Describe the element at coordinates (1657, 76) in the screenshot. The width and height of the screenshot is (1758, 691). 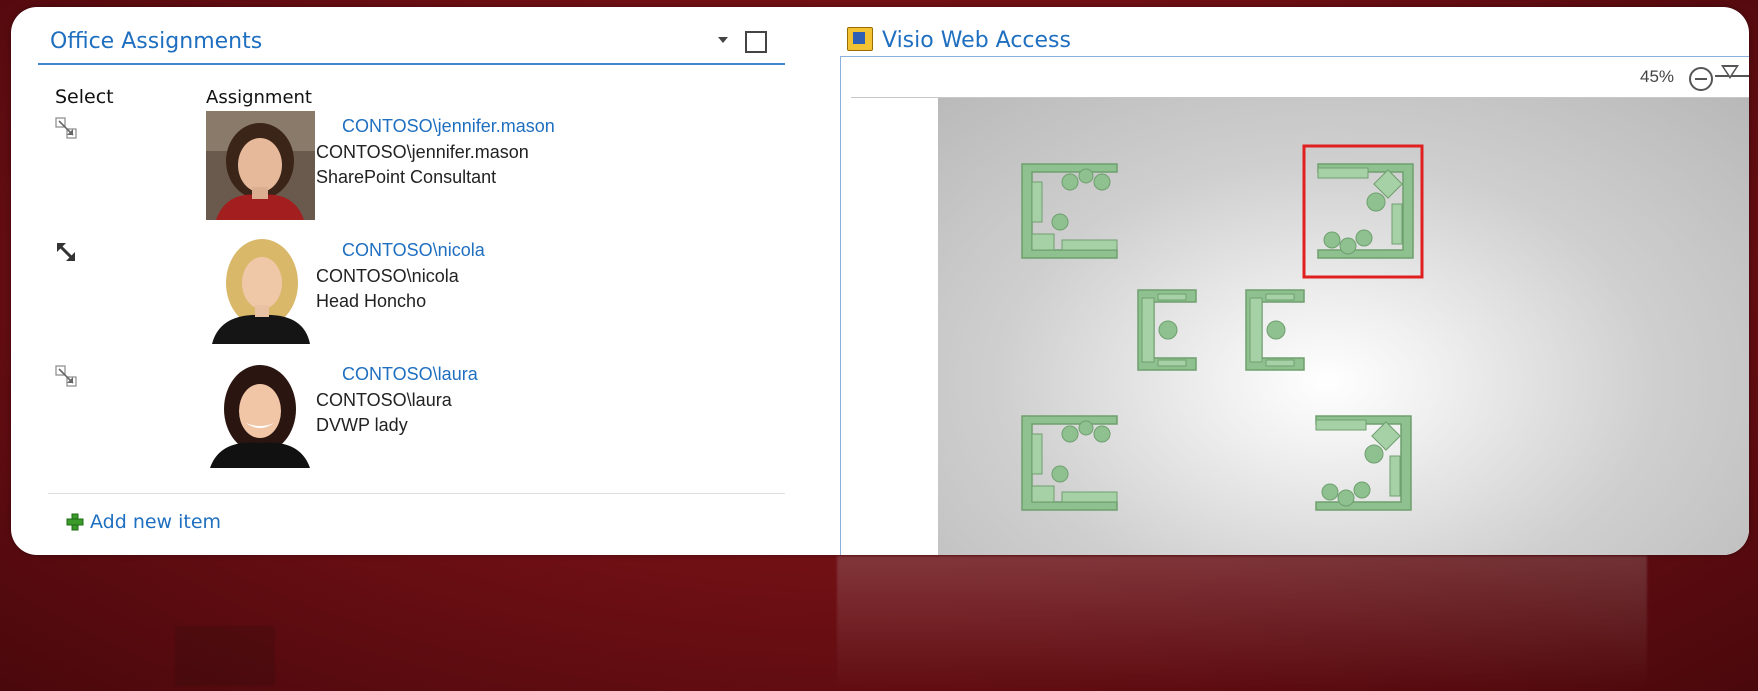
I see `zoom-level: 45%` at that location.